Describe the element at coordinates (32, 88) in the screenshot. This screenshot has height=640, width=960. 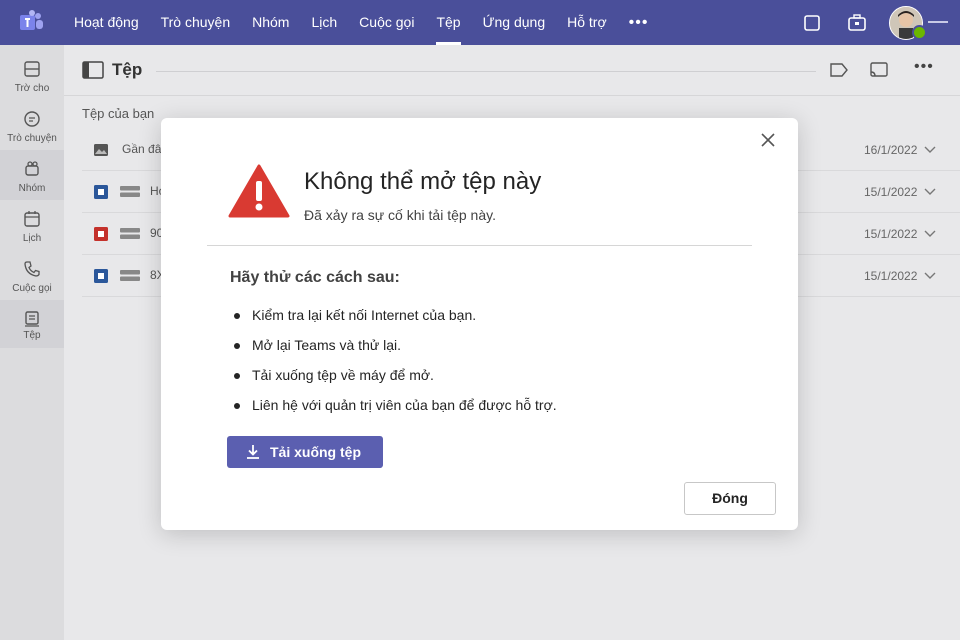
I see `rail-label: Trờ cho` at that location.